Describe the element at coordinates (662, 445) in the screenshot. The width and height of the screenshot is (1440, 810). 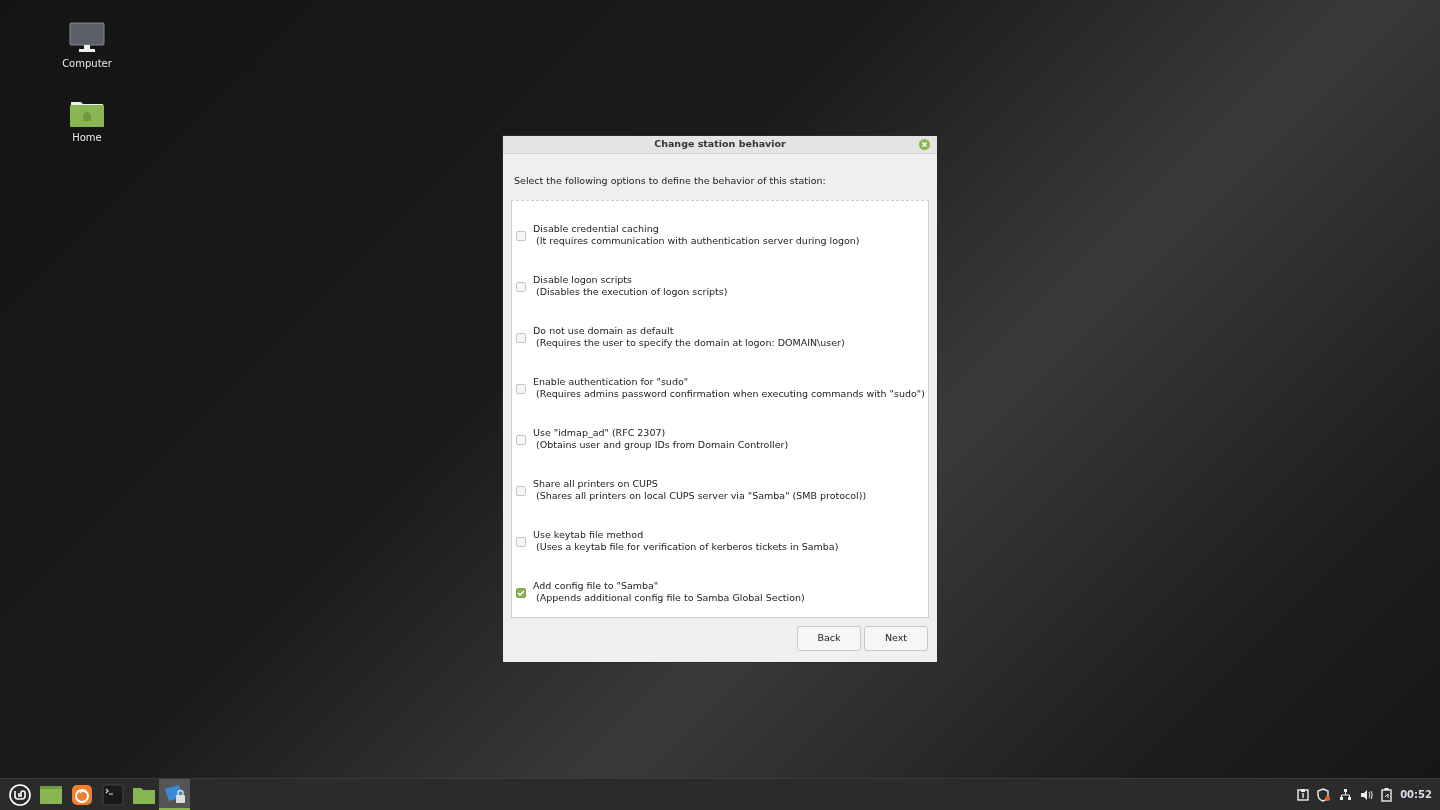
I see `option-description: (Obtains user and group IDs from Domain Controller)` at that location.